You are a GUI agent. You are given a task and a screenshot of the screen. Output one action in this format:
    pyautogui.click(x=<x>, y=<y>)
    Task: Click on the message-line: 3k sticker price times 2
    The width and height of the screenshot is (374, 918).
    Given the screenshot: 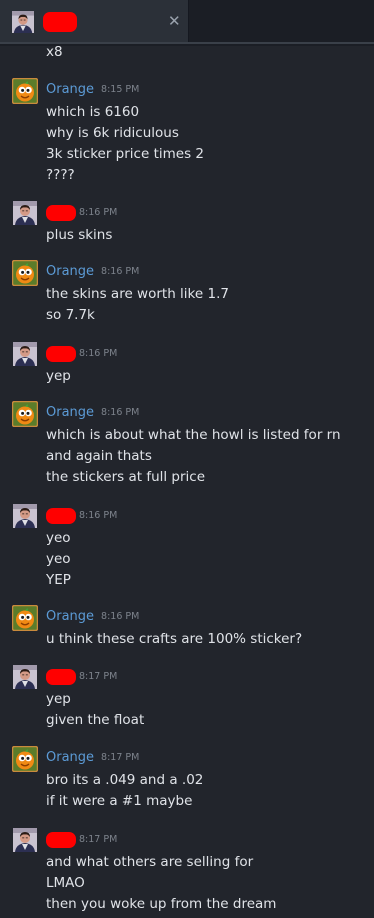 What is the action you would take?
    pyautogui.click(x=125, y=154)
    